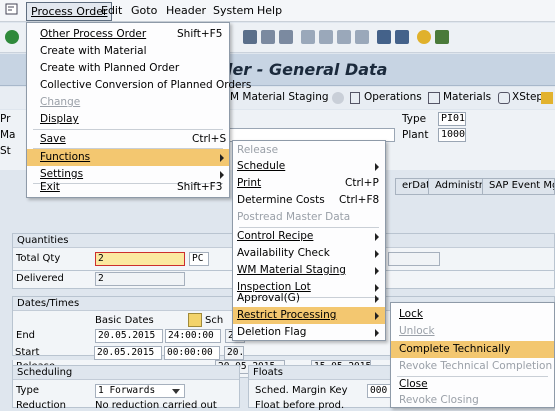 This screenshot has height=411, width=555. Describe the element at coordinates (59, 119) in the screenshot. I see `menu-item-label: Display` at that location.